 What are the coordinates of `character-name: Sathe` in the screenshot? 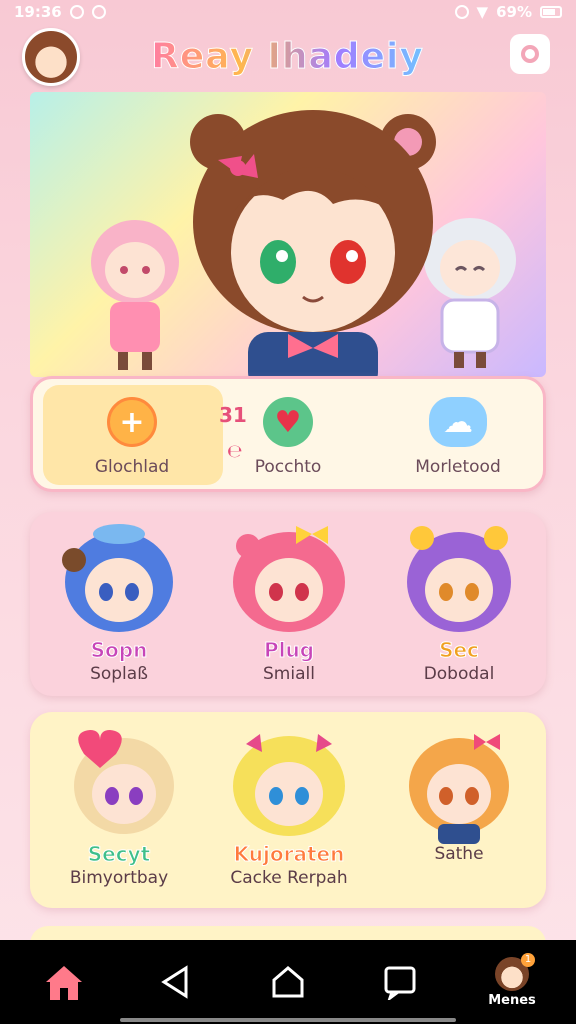 It's located at (459, 854).